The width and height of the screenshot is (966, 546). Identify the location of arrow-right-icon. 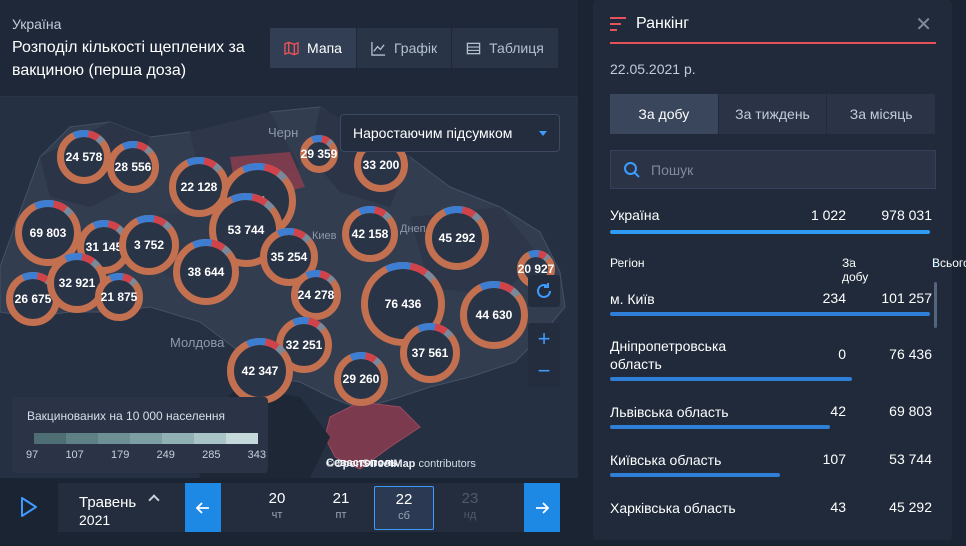
(543, 507).